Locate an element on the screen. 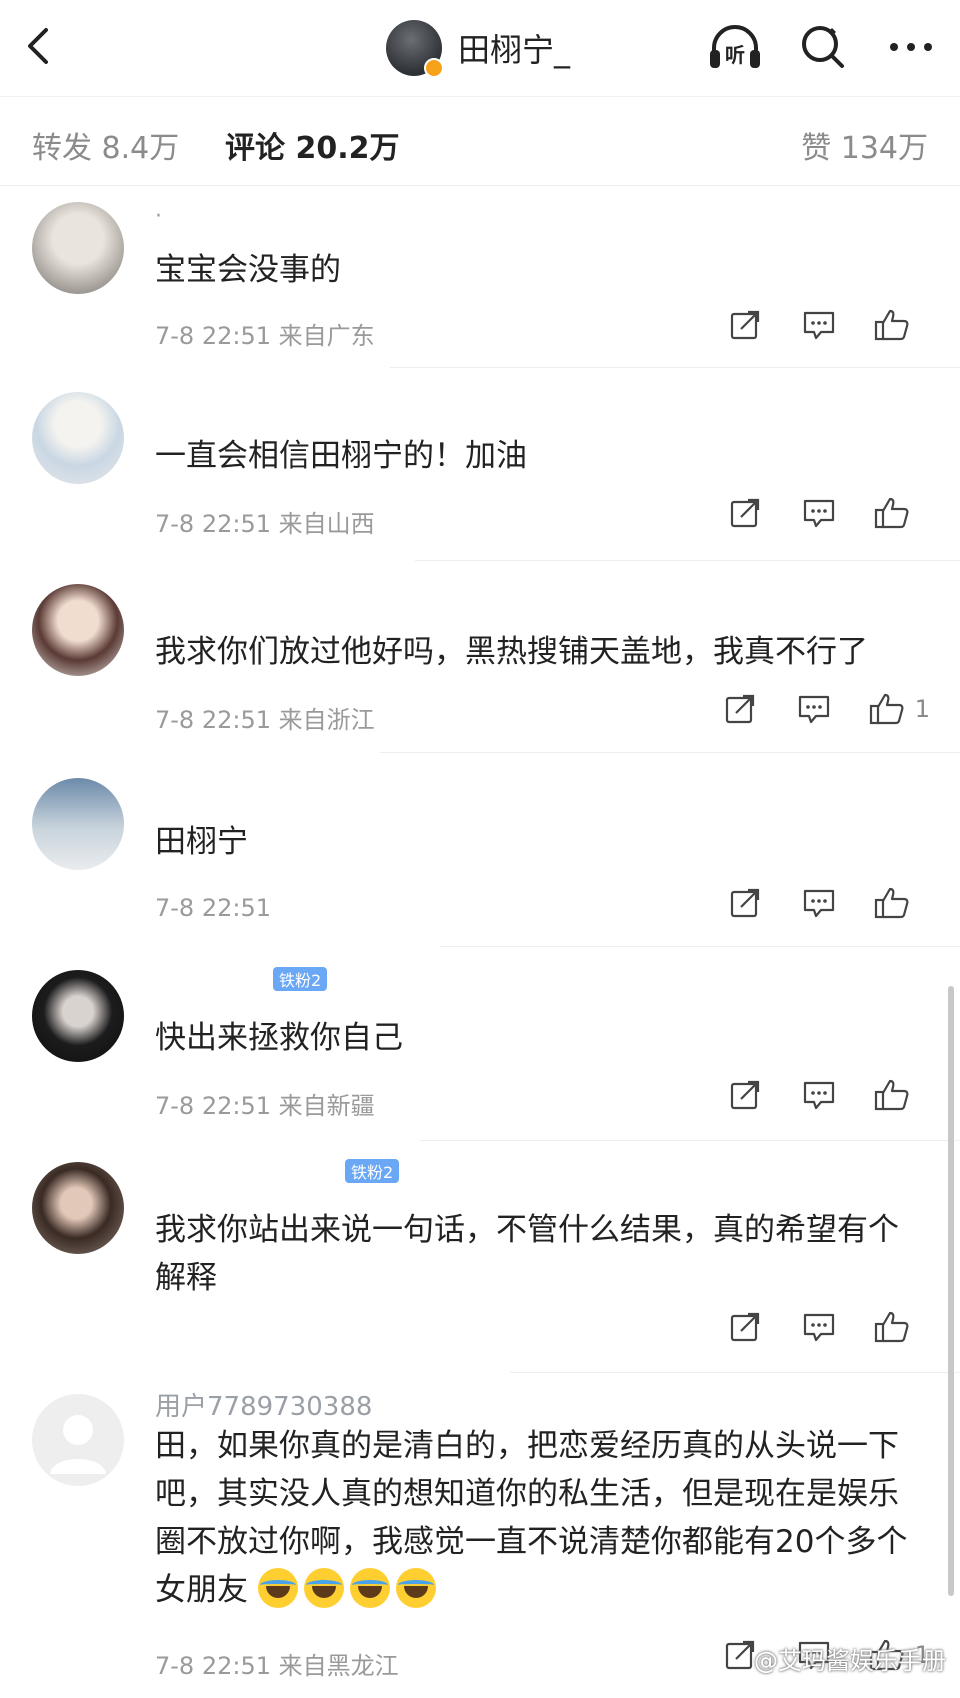  comment-meta: 7-8 22:51 来自广东 is located at coordinates (265, 336).